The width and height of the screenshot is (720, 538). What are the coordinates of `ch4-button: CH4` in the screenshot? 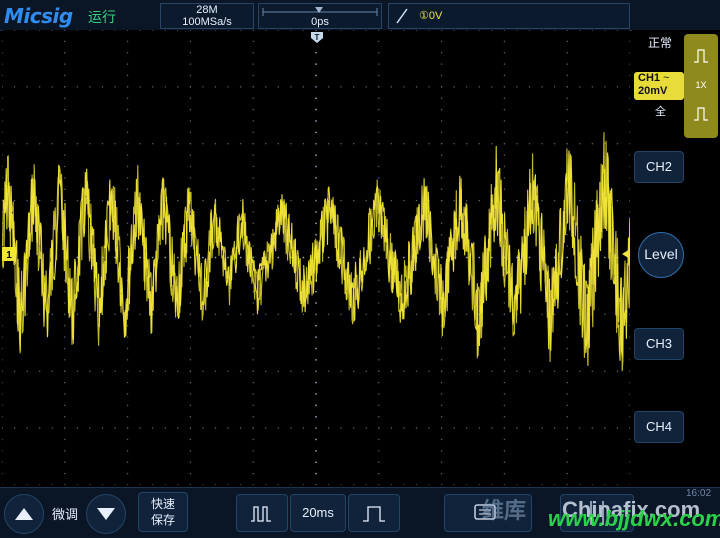 It's located at (659, 427).